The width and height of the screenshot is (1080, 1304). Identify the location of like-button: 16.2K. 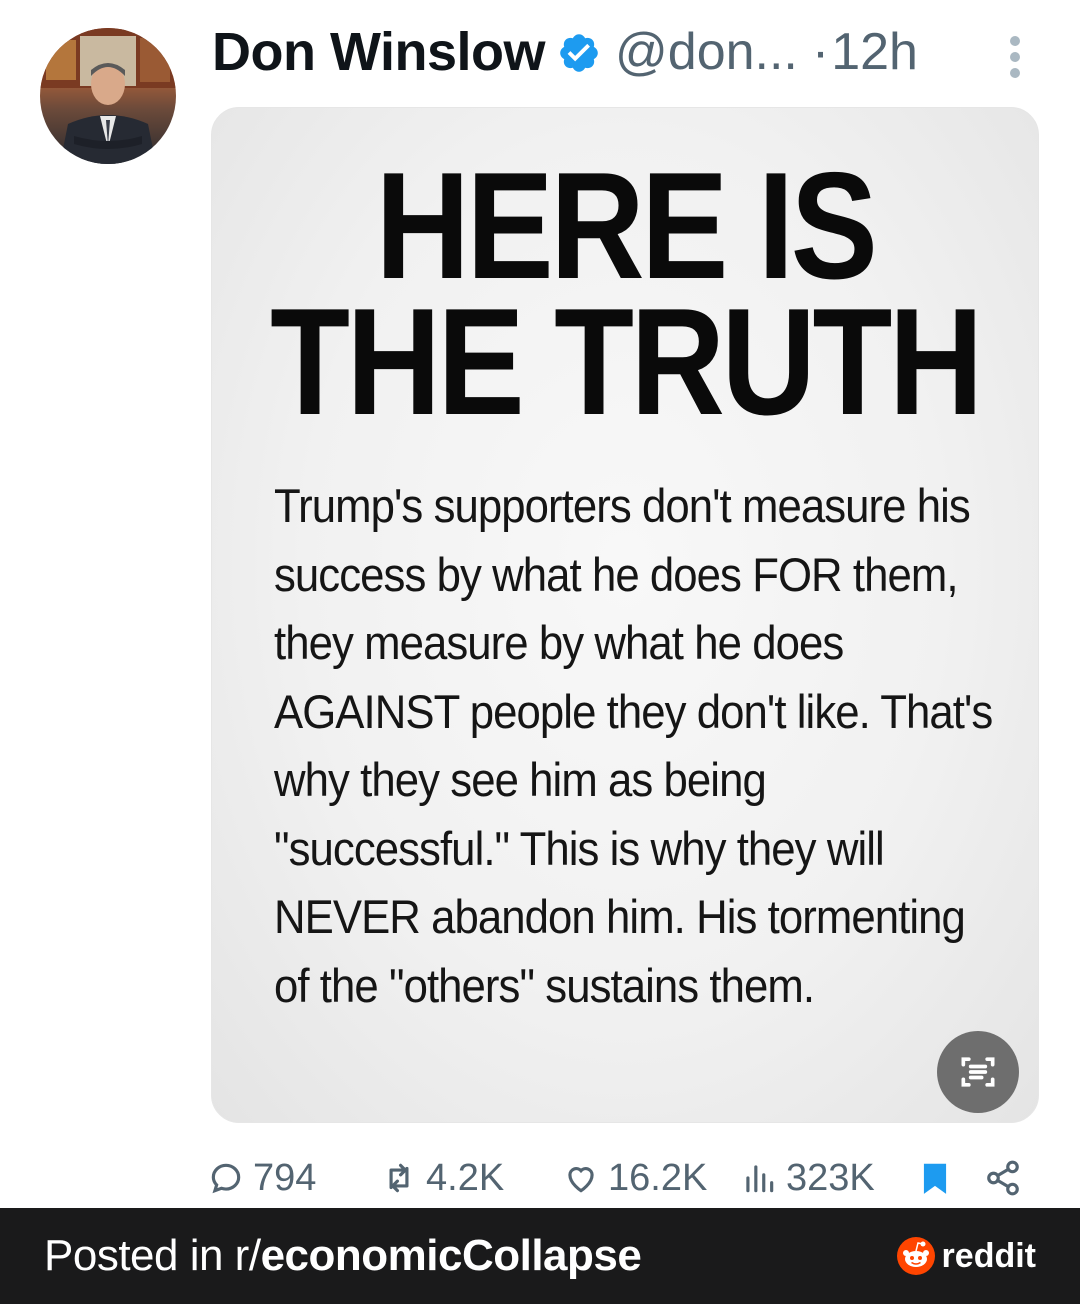
(634, 1178).